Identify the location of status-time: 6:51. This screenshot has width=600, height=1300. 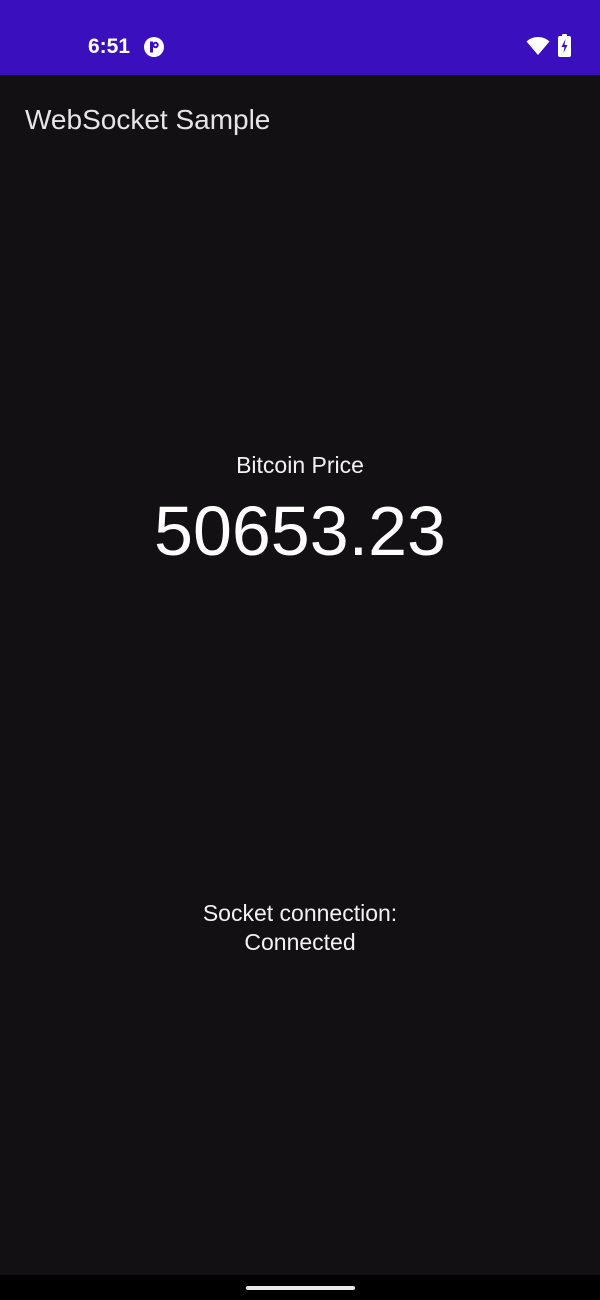
(109, 46).